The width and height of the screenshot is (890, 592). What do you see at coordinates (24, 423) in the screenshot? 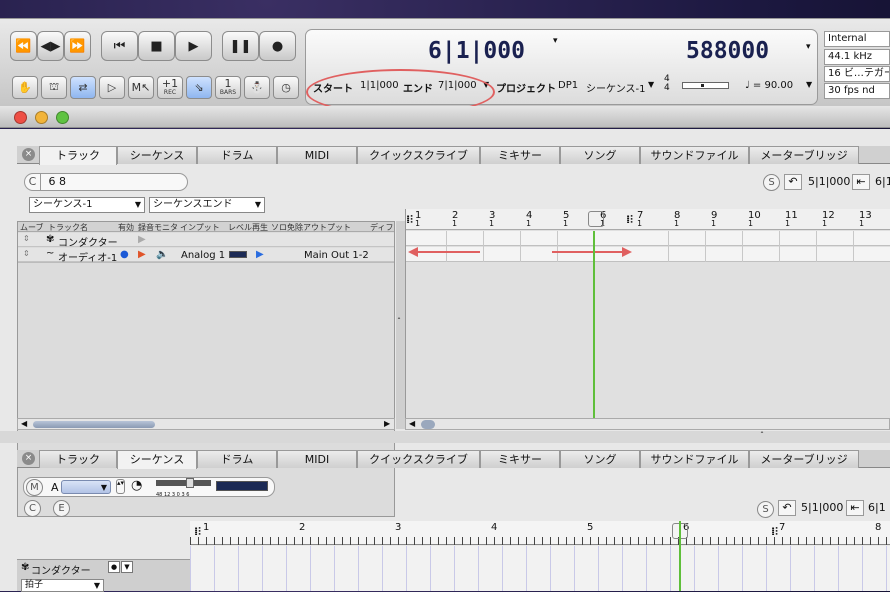
I see `scroll-left-icon: ◀` at bounding box center [24, 423].